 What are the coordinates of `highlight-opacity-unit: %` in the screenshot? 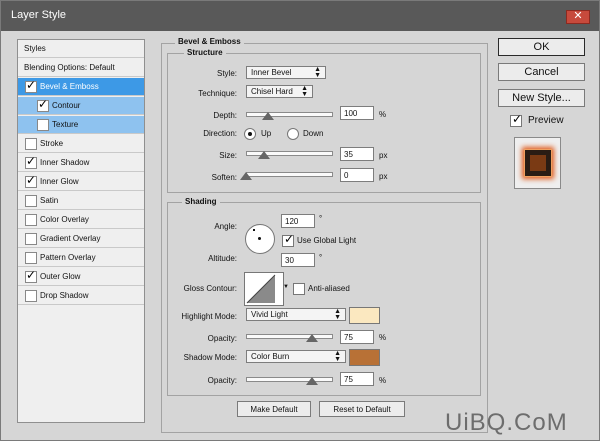 It's located at (383, 337).